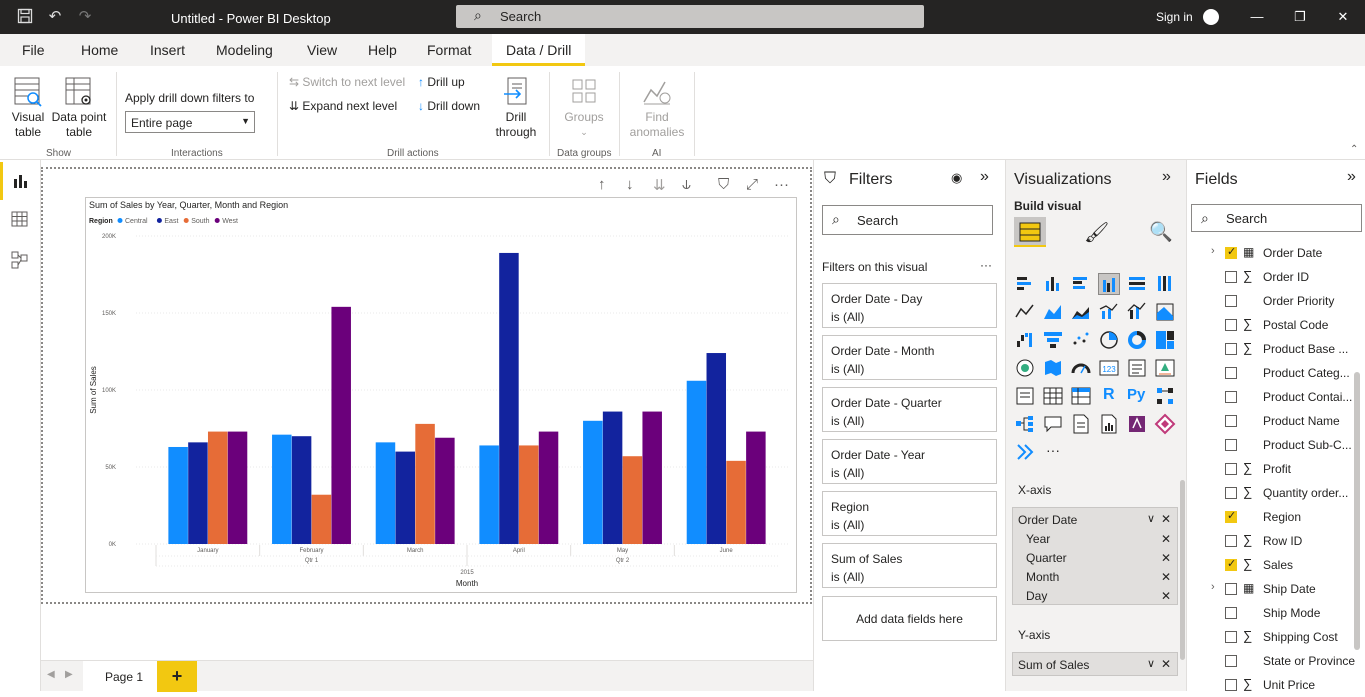 Image resolution: width=1365 pixels, height=697 pixels. Describe the element at coordinates (1272, 541) in the screenshot. I see `field-item: ∑ Row ID` at that location.